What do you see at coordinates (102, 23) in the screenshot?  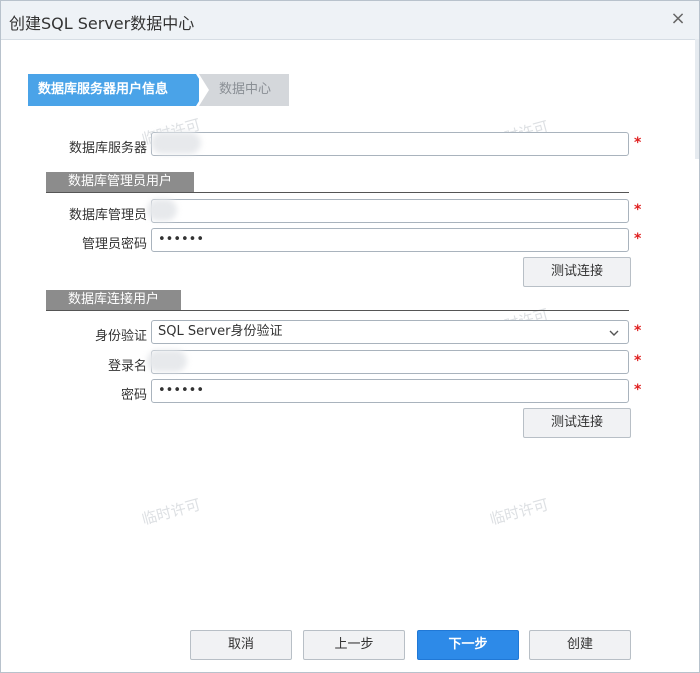 I see `dialog-title: 创建SQL Server数据中心` at bounding box center [102, 23].